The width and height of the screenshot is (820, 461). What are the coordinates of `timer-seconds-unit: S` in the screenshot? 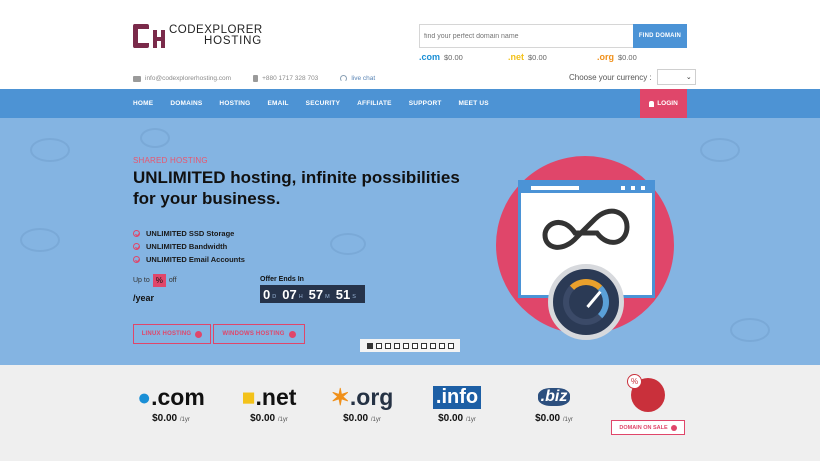 It's located at (354, 296).